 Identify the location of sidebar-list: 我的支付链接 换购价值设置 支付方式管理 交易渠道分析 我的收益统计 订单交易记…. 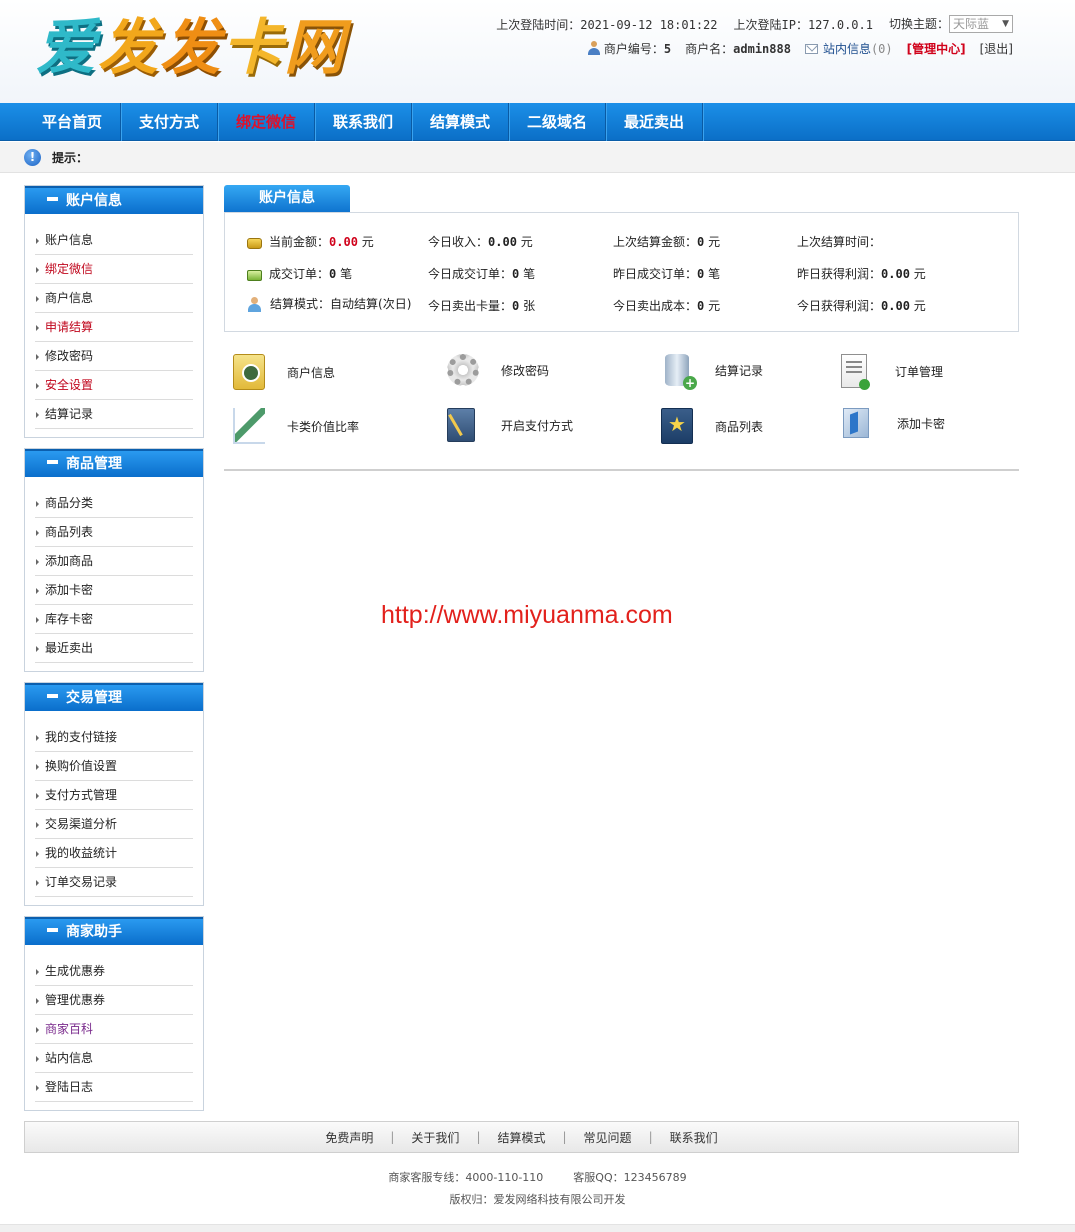
(114, 804).